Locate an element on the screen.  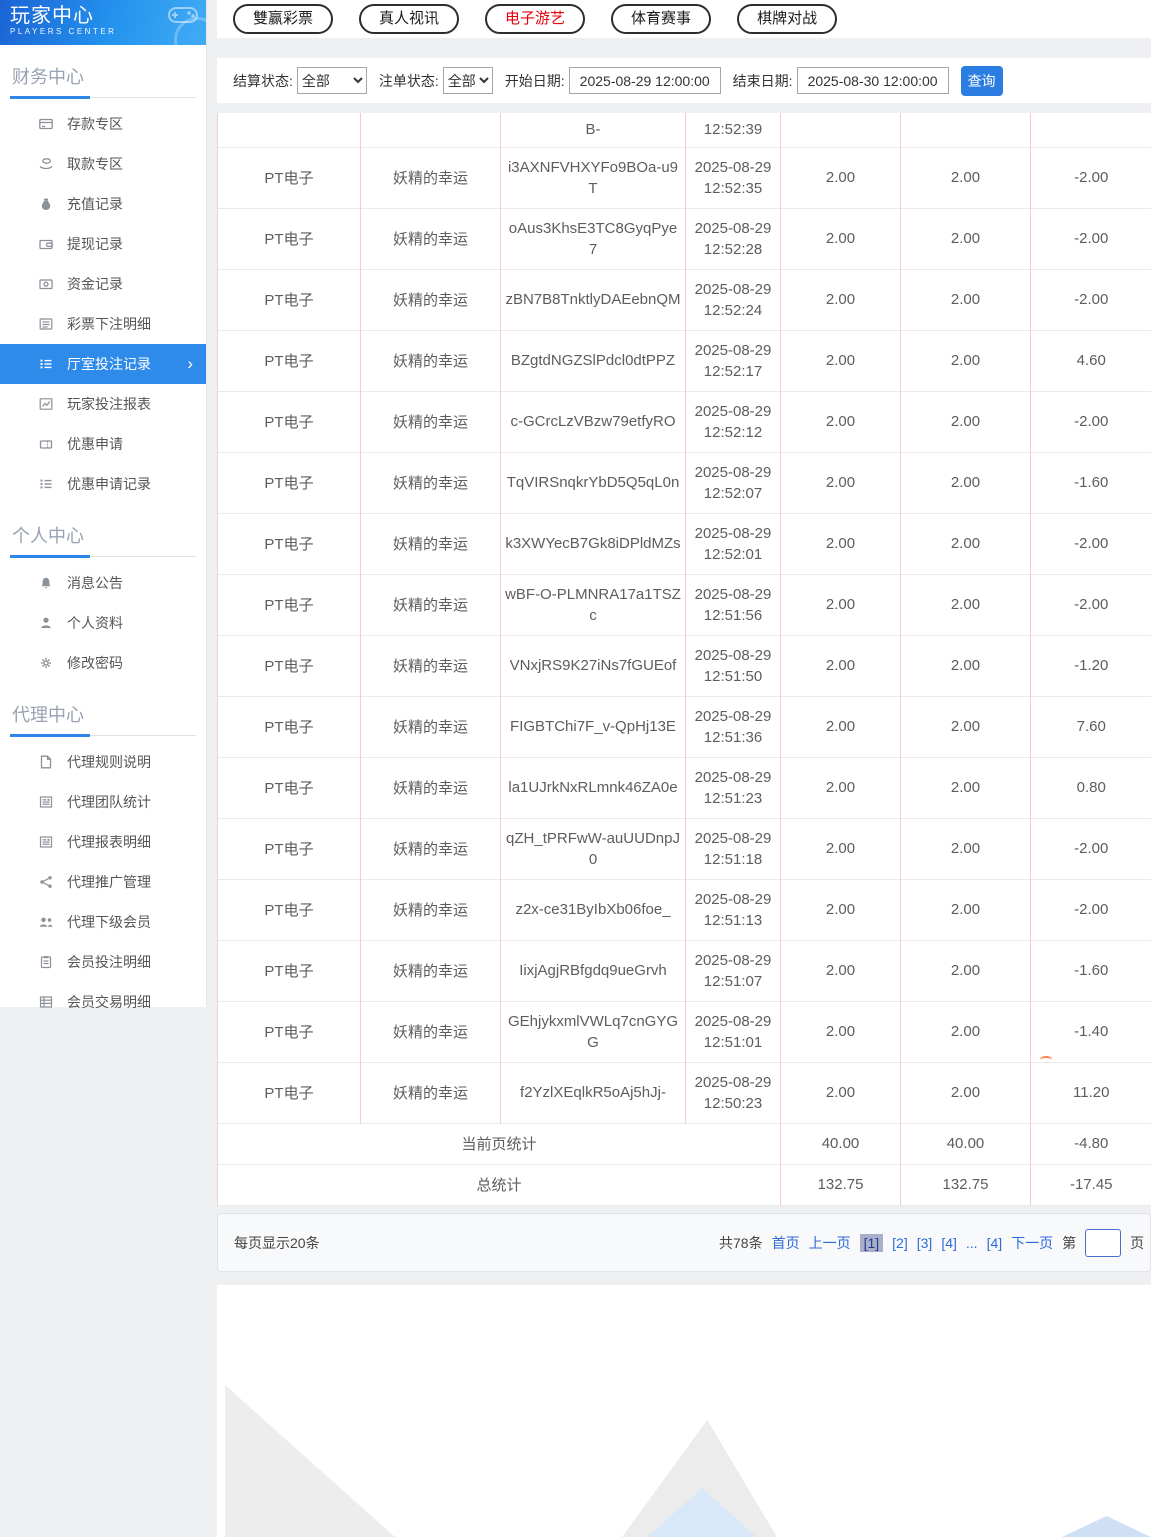
cell-winloss: 4.60 is located at coordinates (1090, 360).